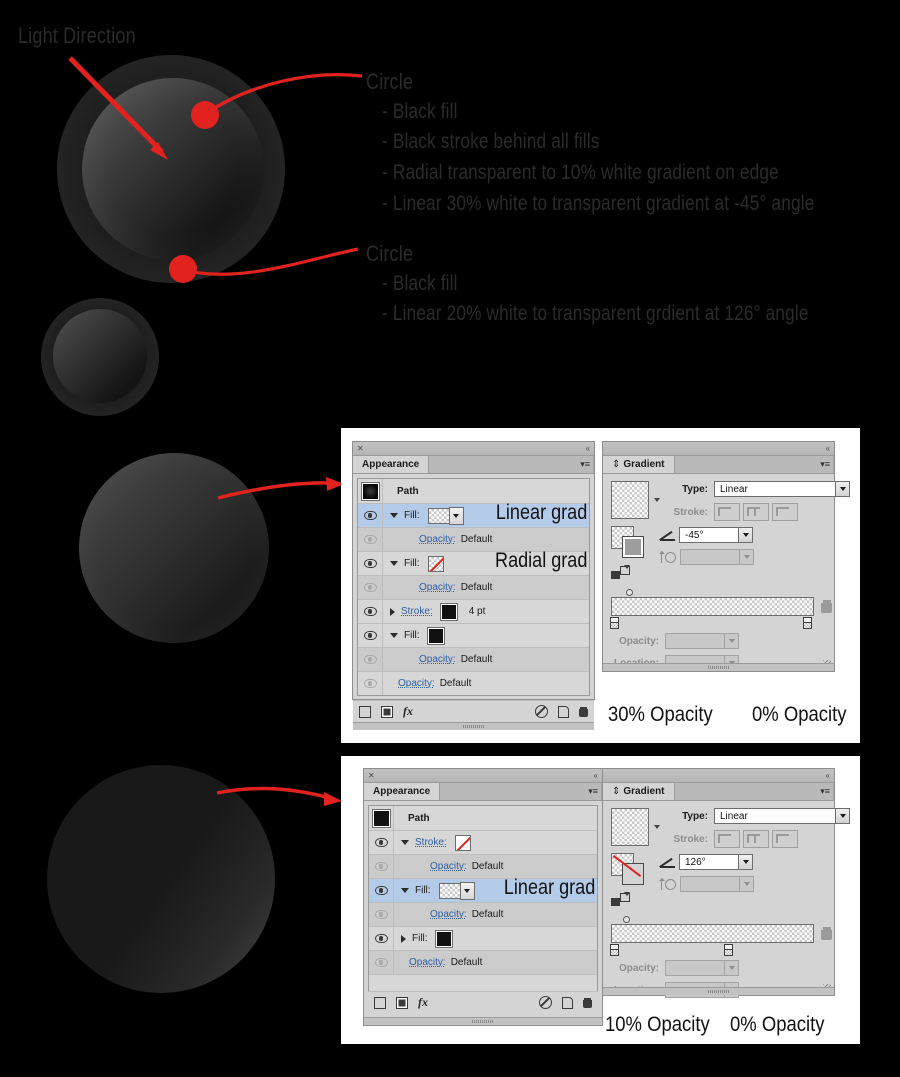 The width and height of the screenshot is (900, 1077). What do you see at coordinates (473, 660) in the screenshot?
I see `appearance-row-opacity-3: Opacity: Default` at bounding box center [473, 660].